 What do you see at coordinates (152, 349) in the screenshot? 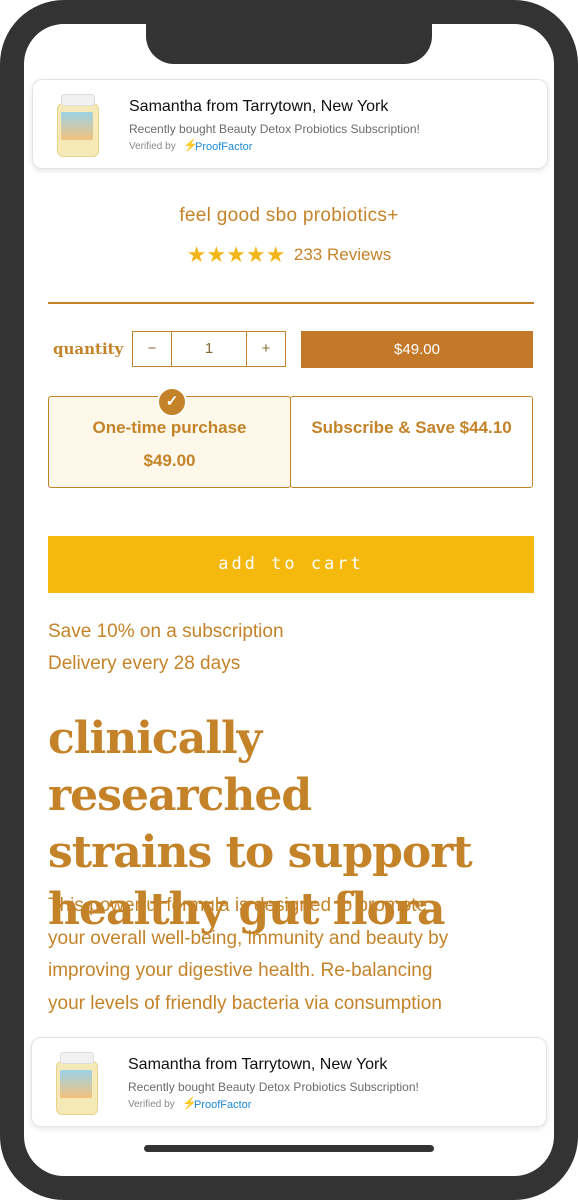
I see `quantity-decrease-button: −` at bounding box center [152, 349].